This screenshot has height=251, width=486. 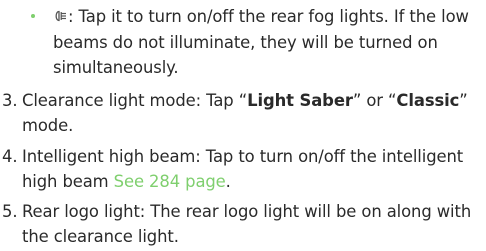 What do you see at coordinates (228, 181) in the screenshot?
I see `high-beam-suffix: .` at bounding box center [228, 181].